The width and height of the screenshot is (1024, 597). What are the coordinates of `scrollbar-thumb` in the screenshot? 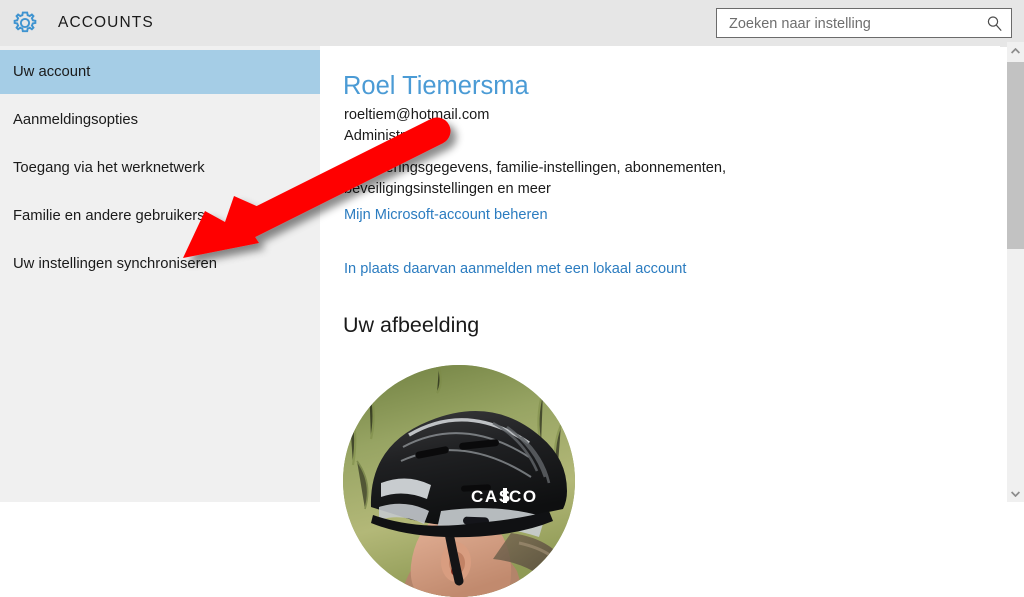 It's located at (1015, 155).